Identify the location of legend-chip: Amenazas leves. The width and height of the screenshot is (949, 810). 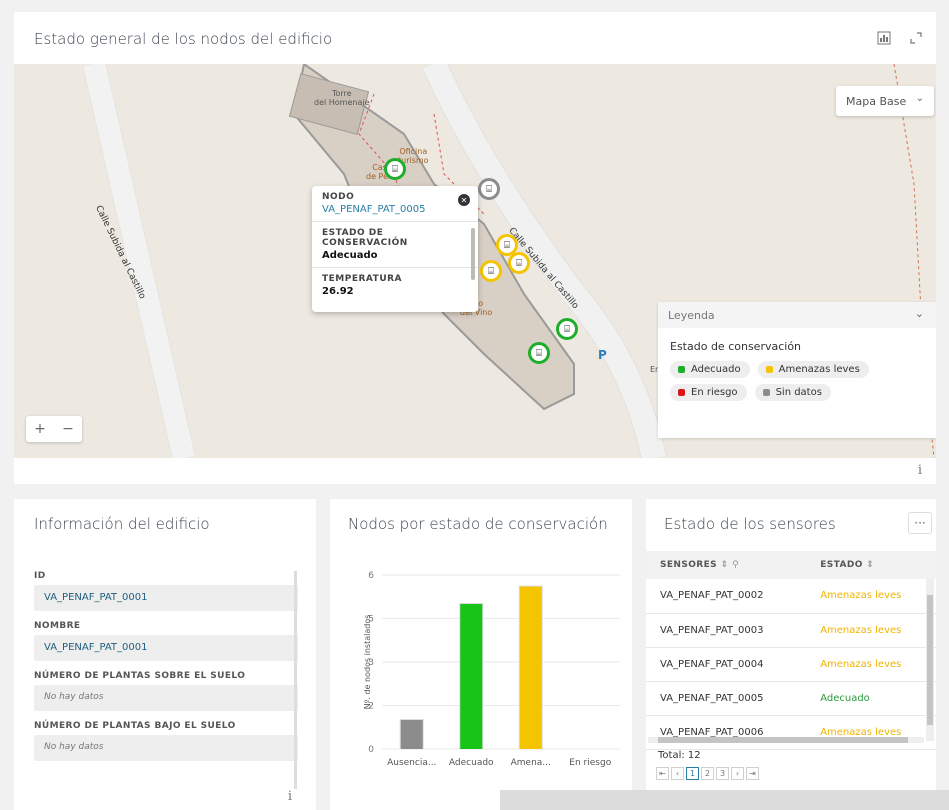
(813, 369).